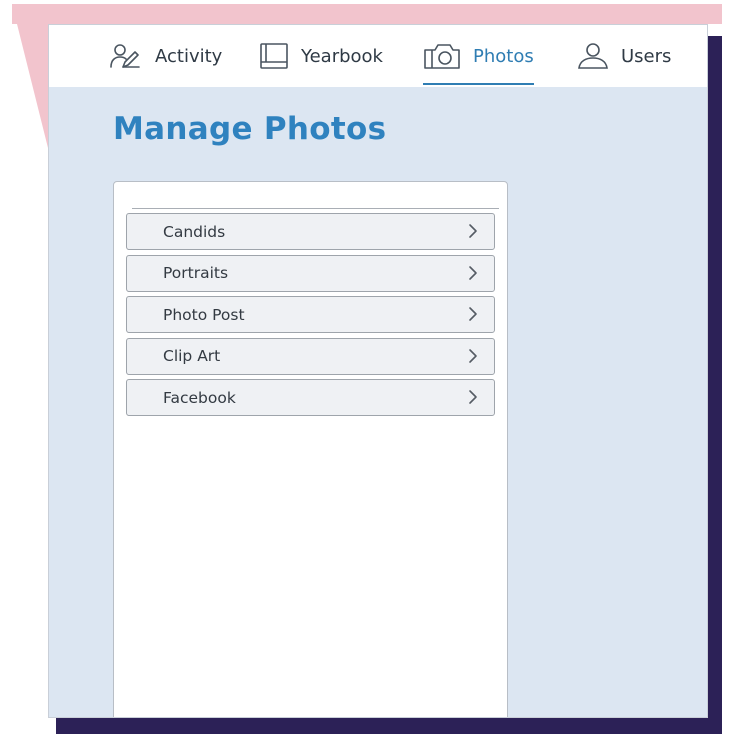  Describe the element at coordinates (32, 84) in the screenshot. I see `backdrop-pink-triangle` at that location.